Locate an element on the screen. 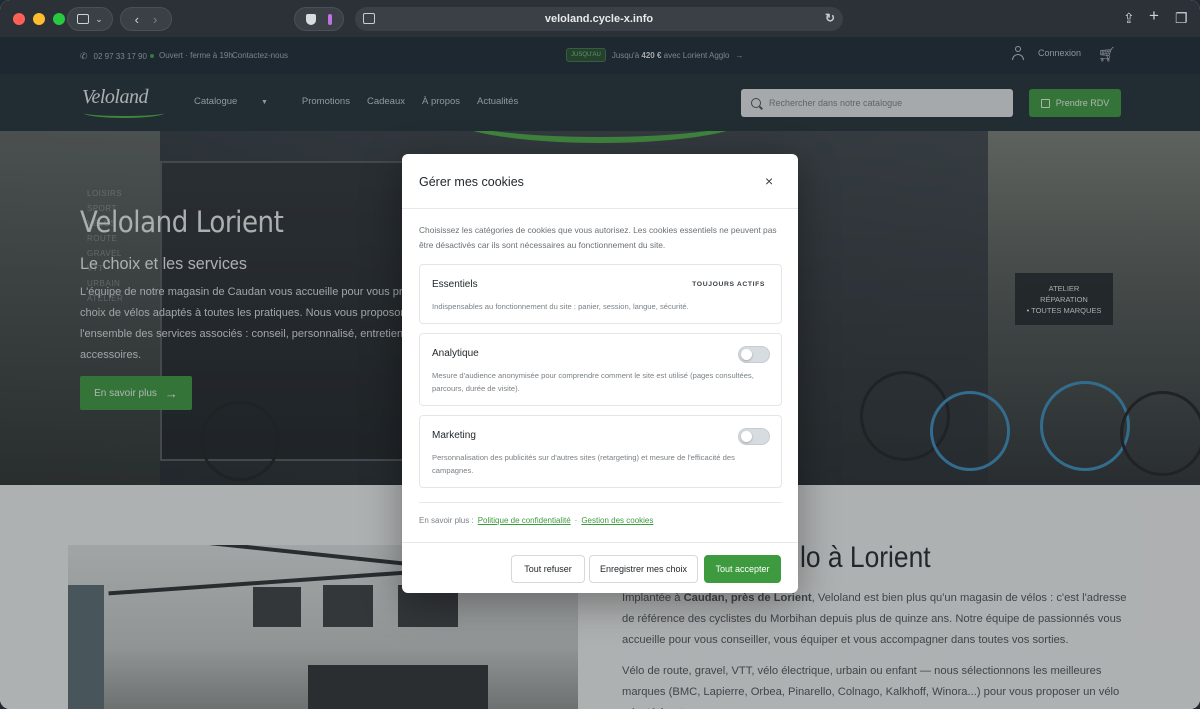 The width and height of the screenshot is (1200, 709). dialog-header: Gérer mes cookies × is located at coordinates (600, 181).